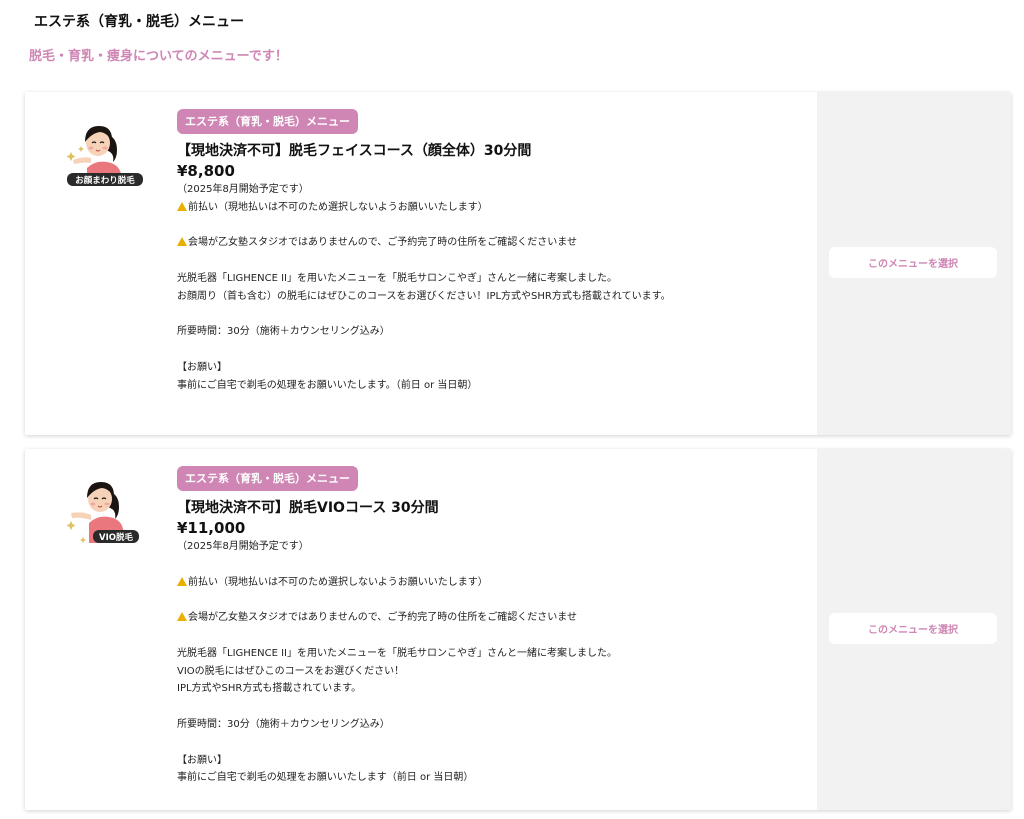 The height and width of the screenshot is (819, 1024). Describe the element at coordinates (116, 537) in the screenshot. I see `thumbnail-label: VIO脱毛` at that location.